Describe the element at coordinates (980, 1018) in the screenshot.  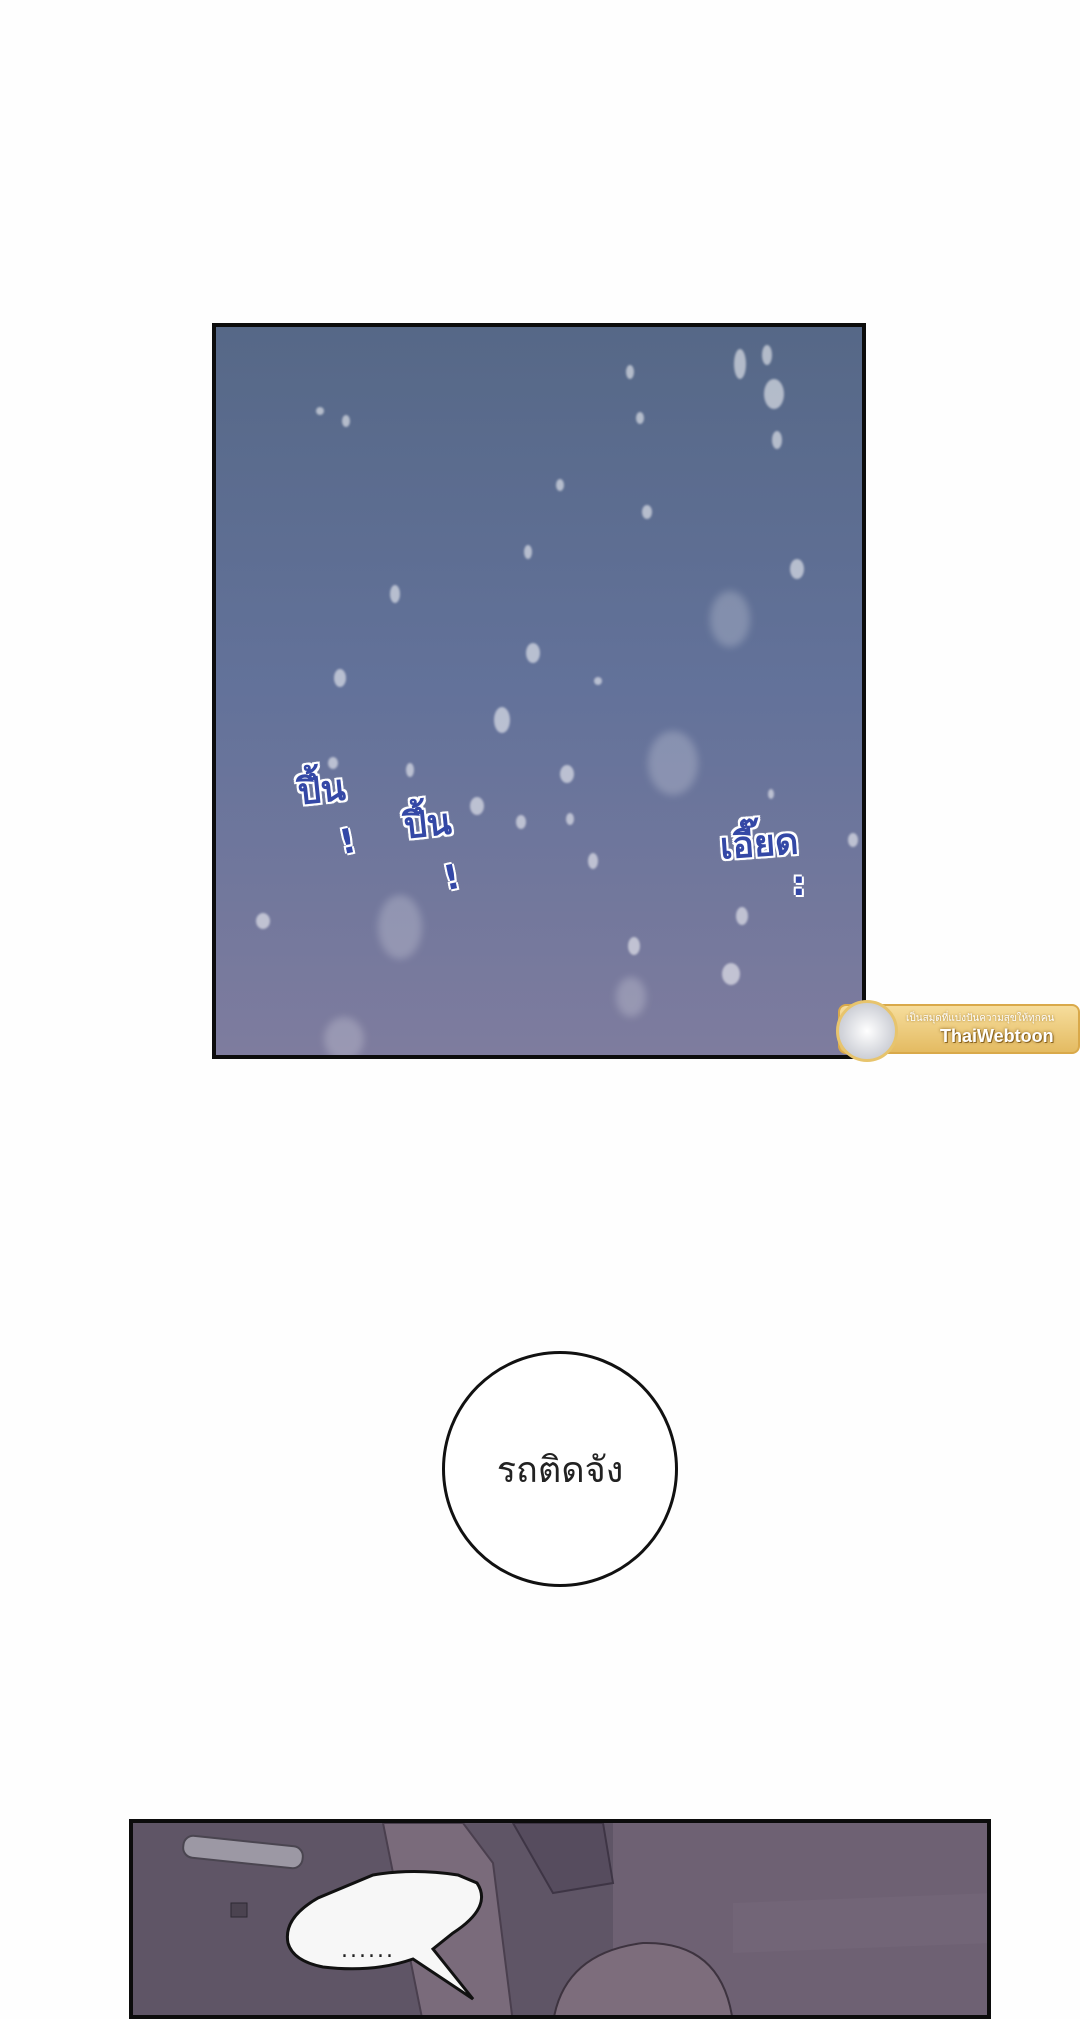
I see `watermark-tagline: เป็นสมุดที่แบ่งปันความสุขให้ทุกคน` at that location.